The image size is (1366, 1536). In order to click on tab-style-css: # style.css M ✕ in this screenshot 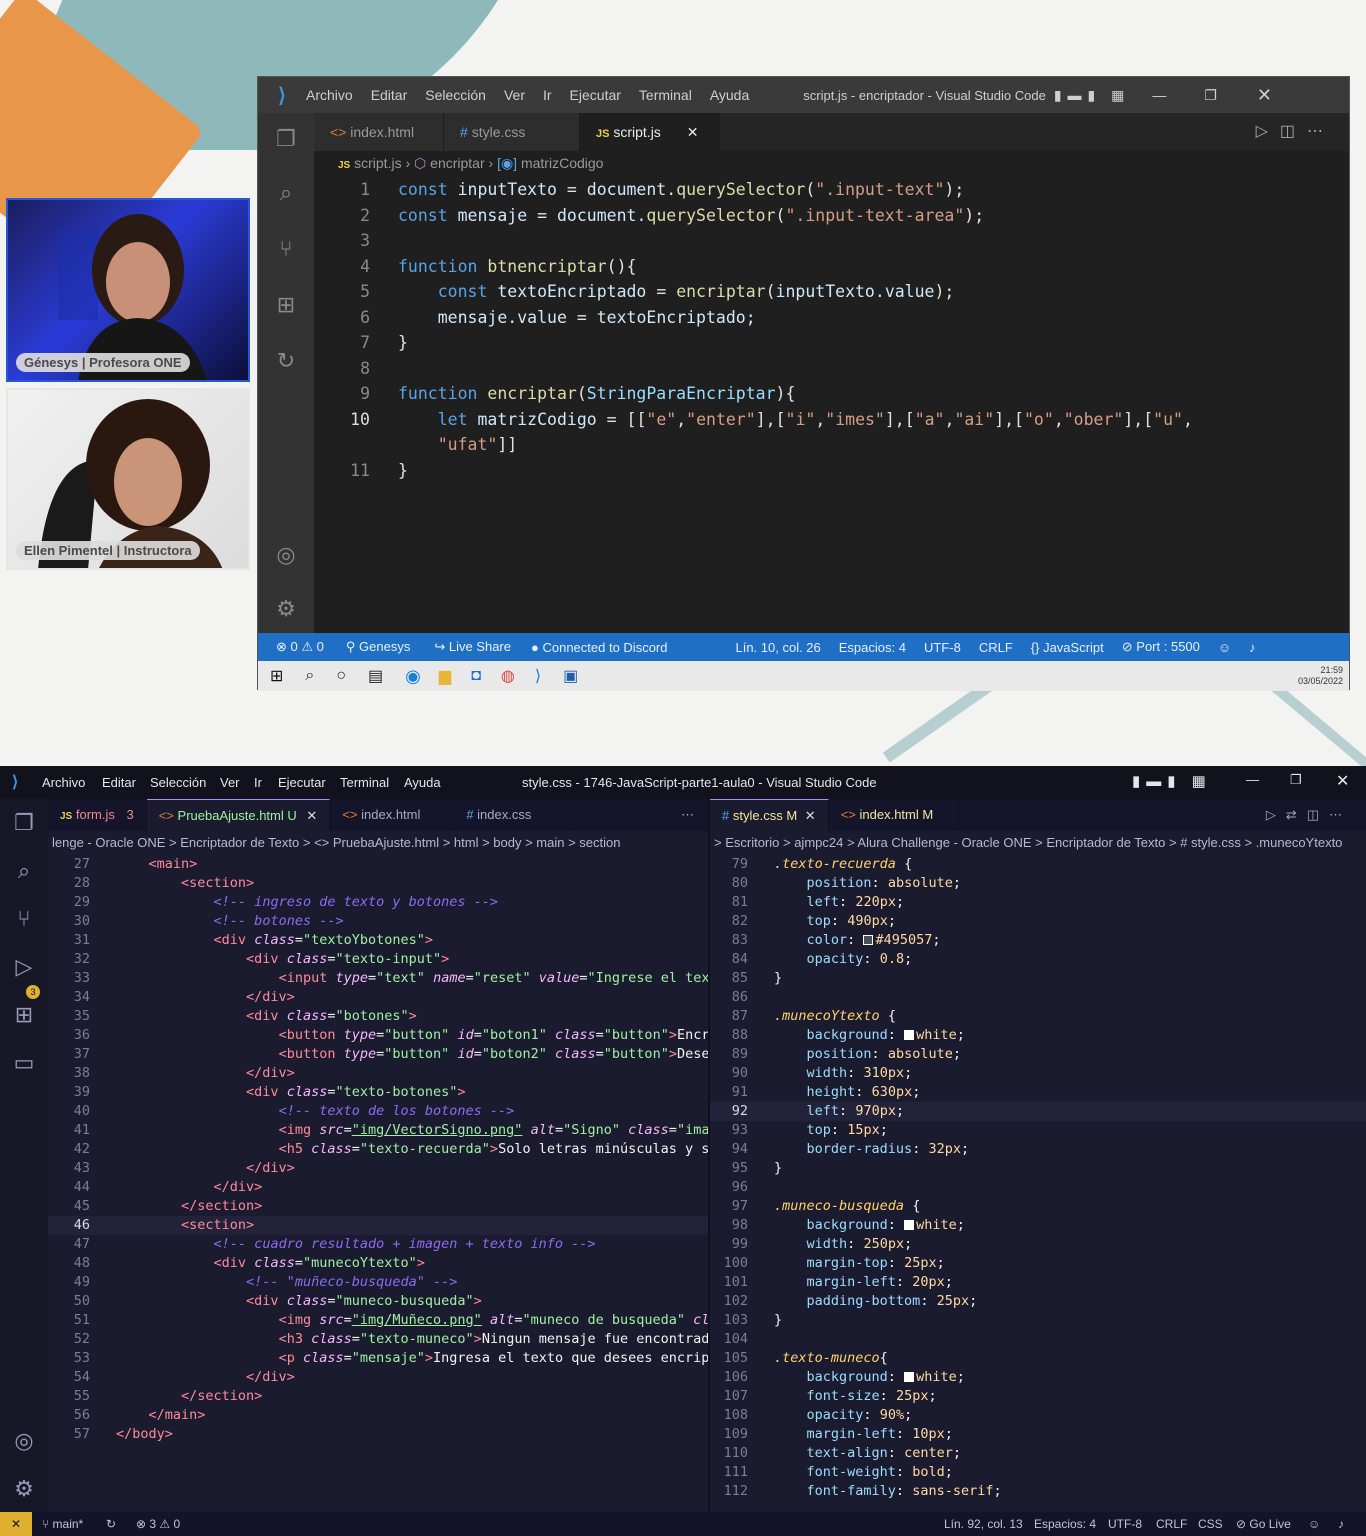, I will do `click(769, 815)`.